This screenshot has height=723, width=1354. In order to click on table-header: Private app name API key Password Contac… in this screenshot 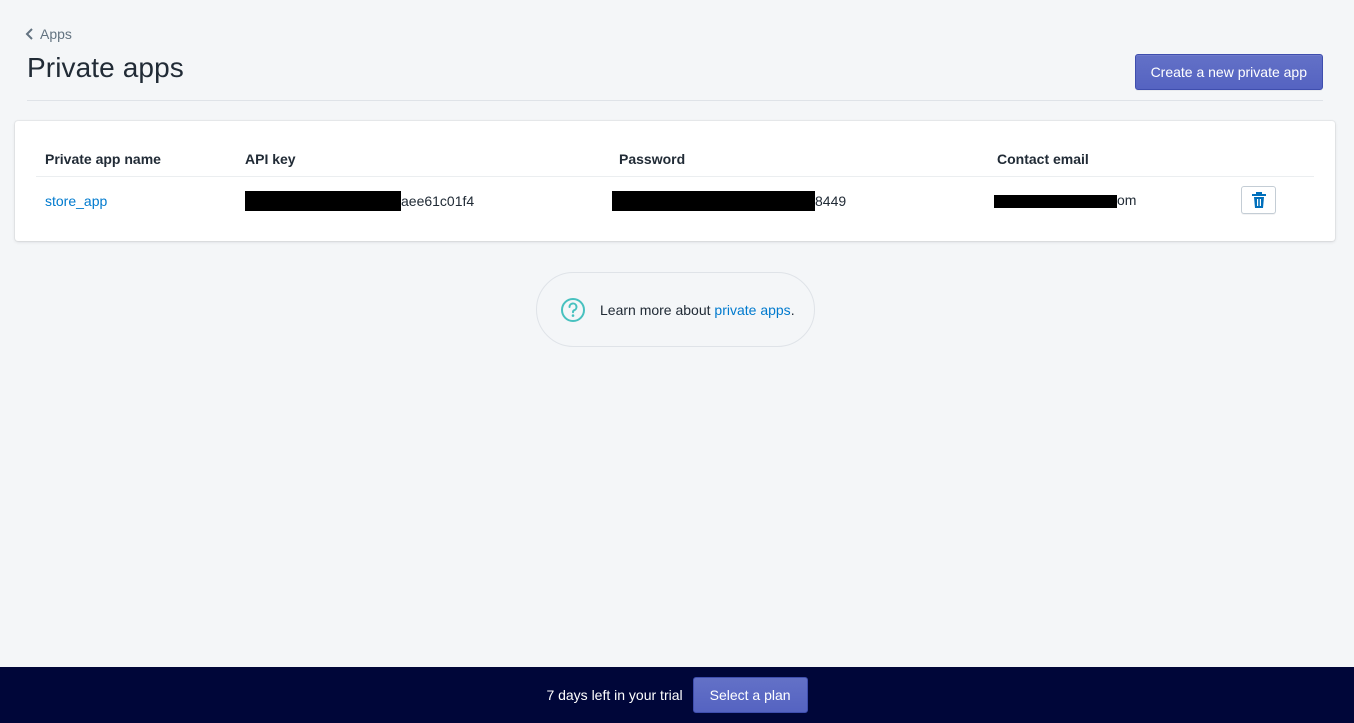, I will do `click(675, 158)`.